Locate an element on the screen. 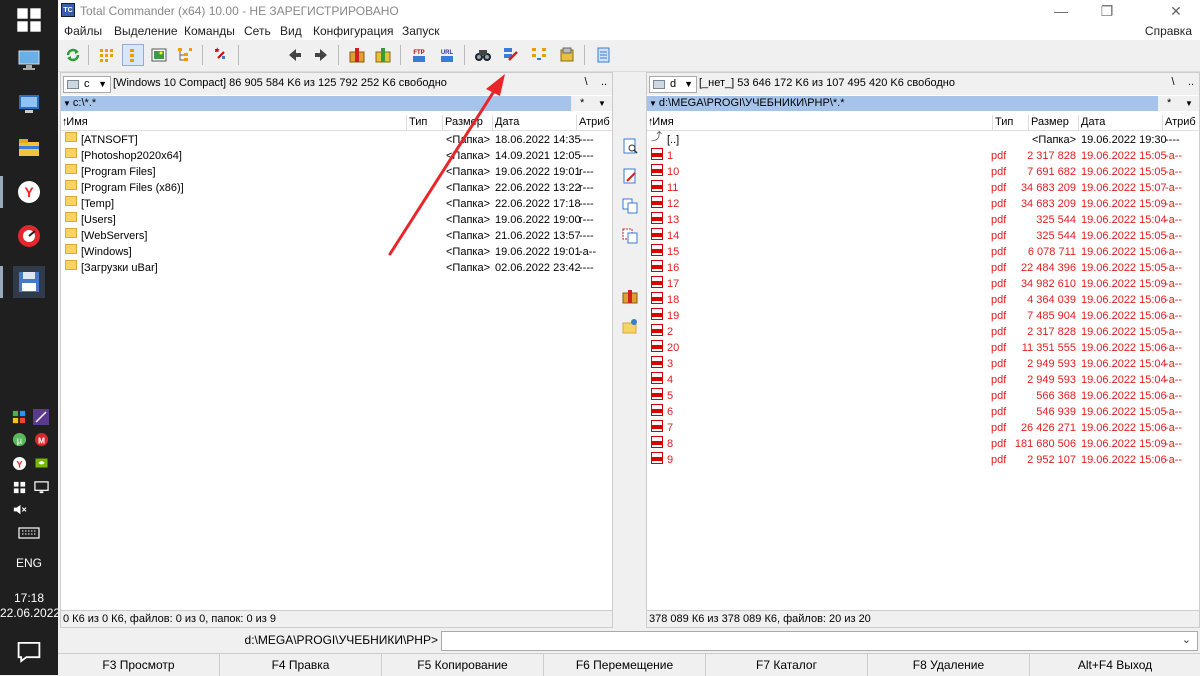 The height and width of the screenshot is (676, 1200). display-icon is located at coordinates (41, 487).